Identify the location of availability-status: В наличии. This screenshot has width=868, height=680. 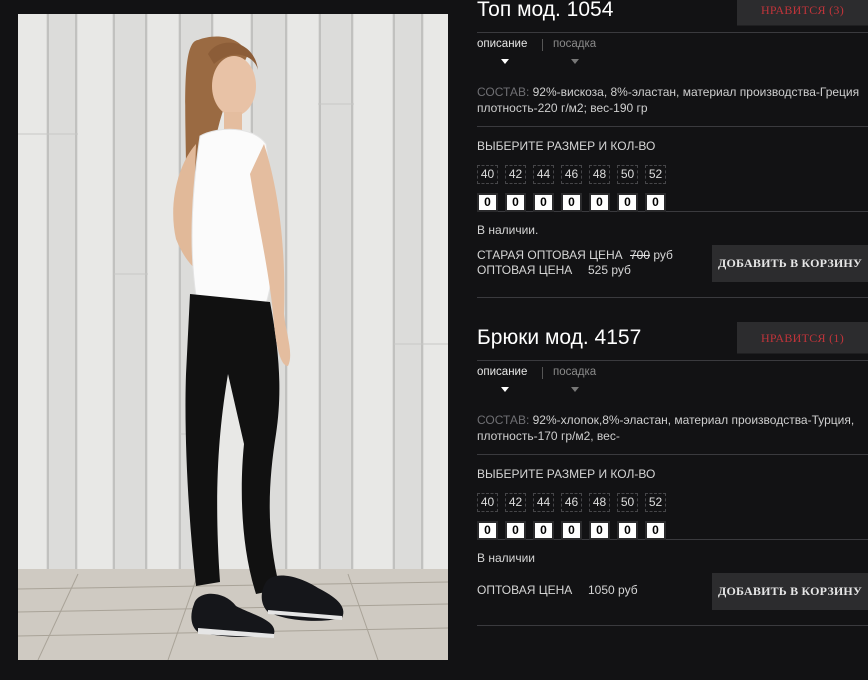
(506, 558).